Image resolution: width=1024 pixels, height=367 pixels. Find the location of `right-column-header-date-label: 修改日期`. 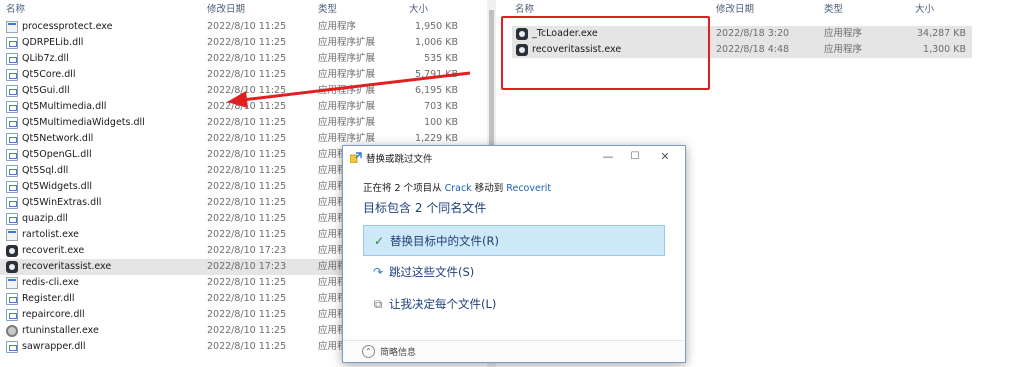

right-column-header-date-label: 修改日期 is located at coordinates (735, 9).